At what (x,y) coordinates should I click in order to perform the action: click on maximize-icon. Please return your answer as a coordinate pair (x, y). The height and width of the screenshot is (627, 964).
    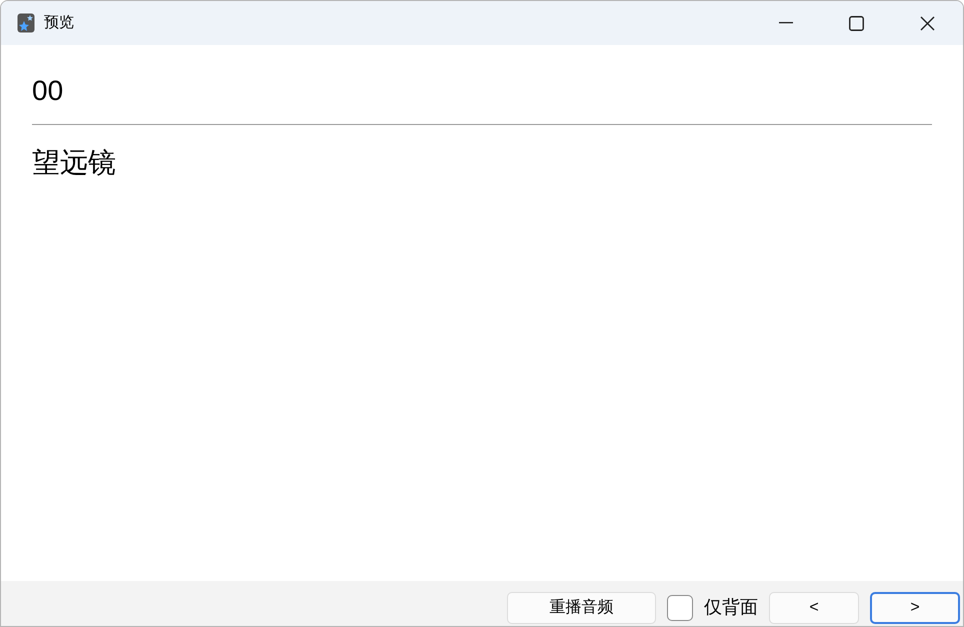
    Looking at the image, I should click on (856, 23).